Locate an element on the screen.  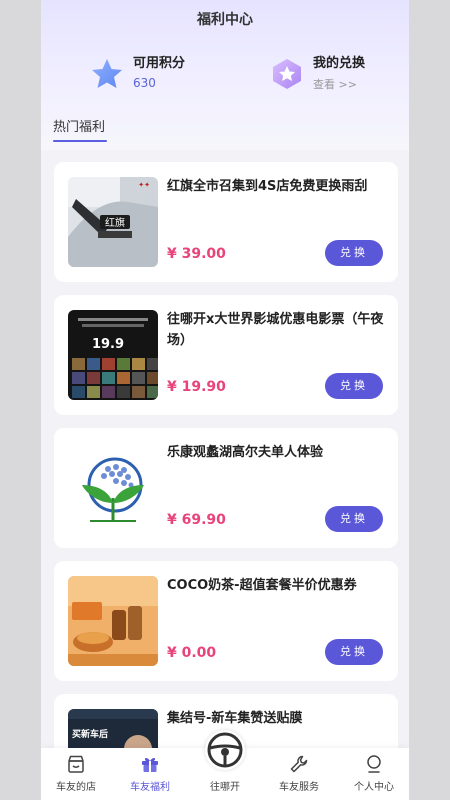
golf-logo-icon is located at coordinates (113, 488).